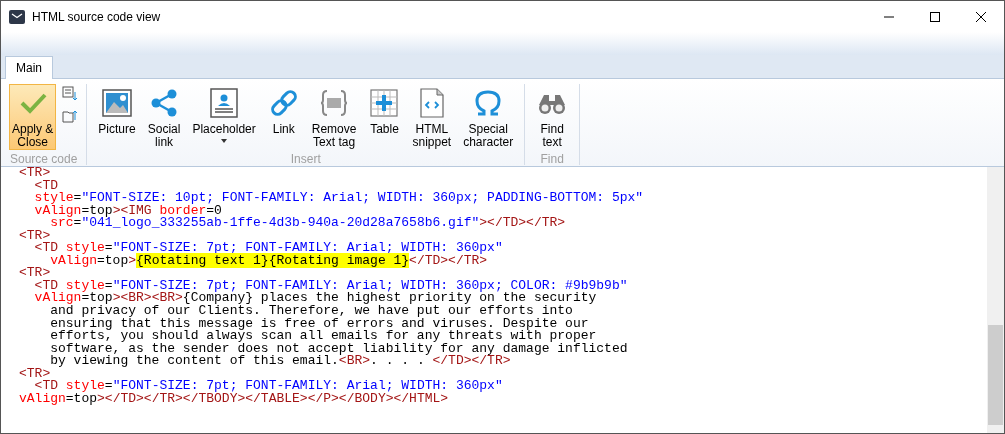 The image size is (1005, 434). I want to click on group-label: Insert, so click(305, 158).